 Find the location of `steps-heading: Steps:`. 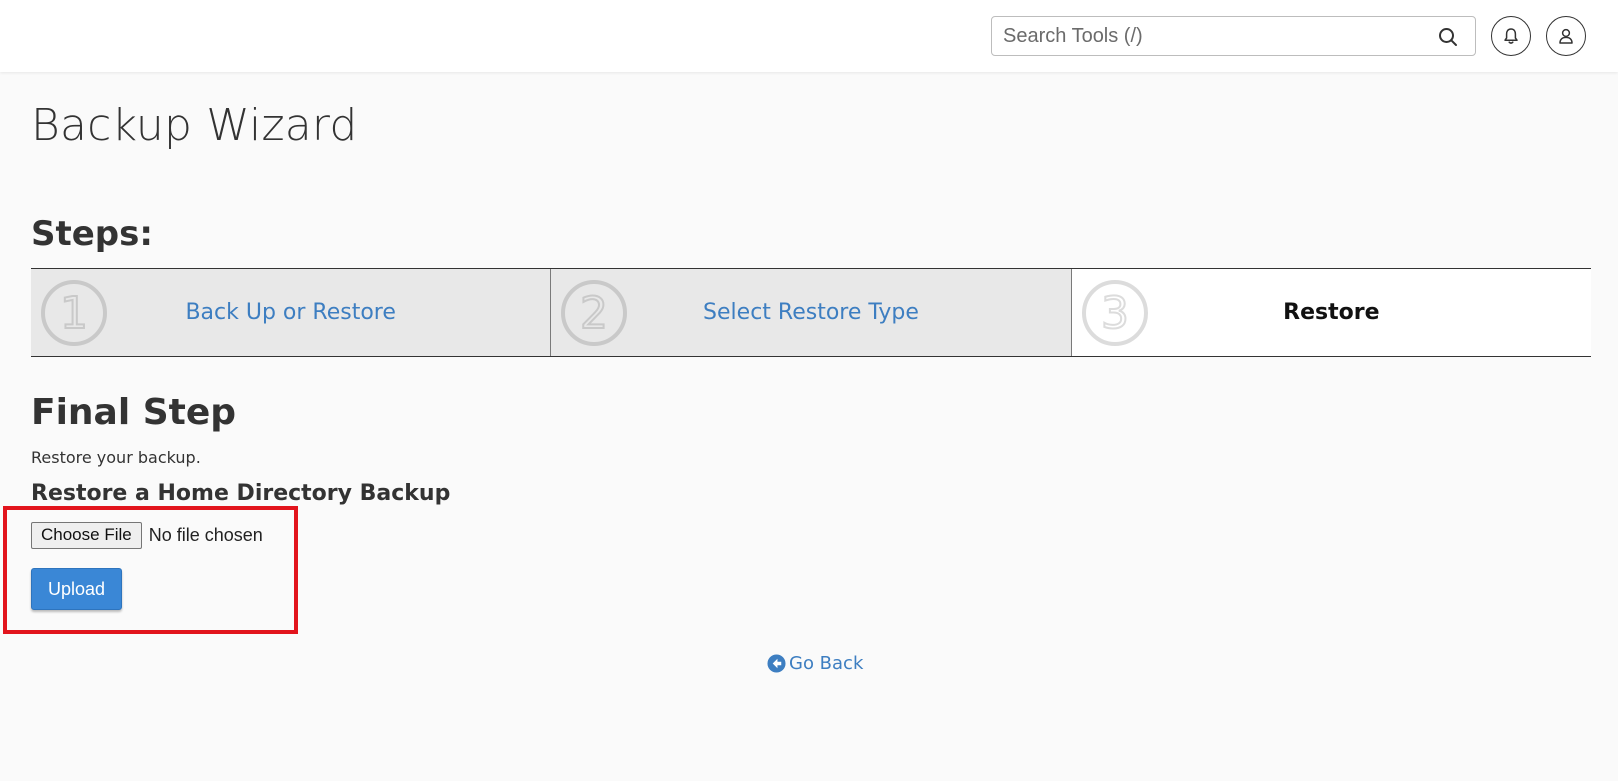

steps-heading: Steps: is located at coordinates (92, 234).